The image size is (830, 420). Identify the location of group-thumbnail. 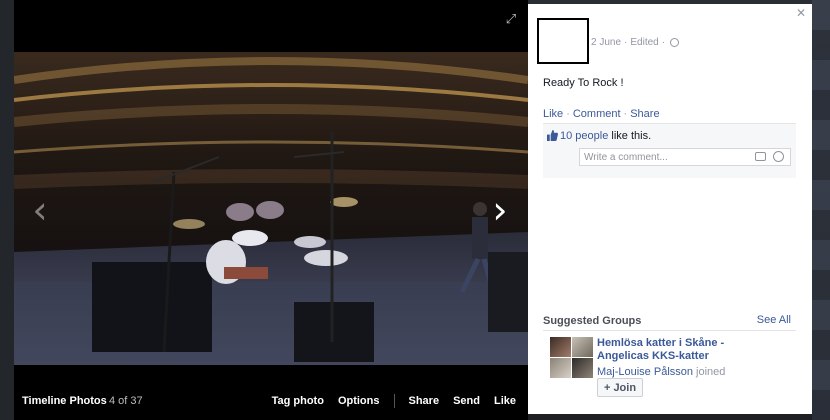
(571, 357).